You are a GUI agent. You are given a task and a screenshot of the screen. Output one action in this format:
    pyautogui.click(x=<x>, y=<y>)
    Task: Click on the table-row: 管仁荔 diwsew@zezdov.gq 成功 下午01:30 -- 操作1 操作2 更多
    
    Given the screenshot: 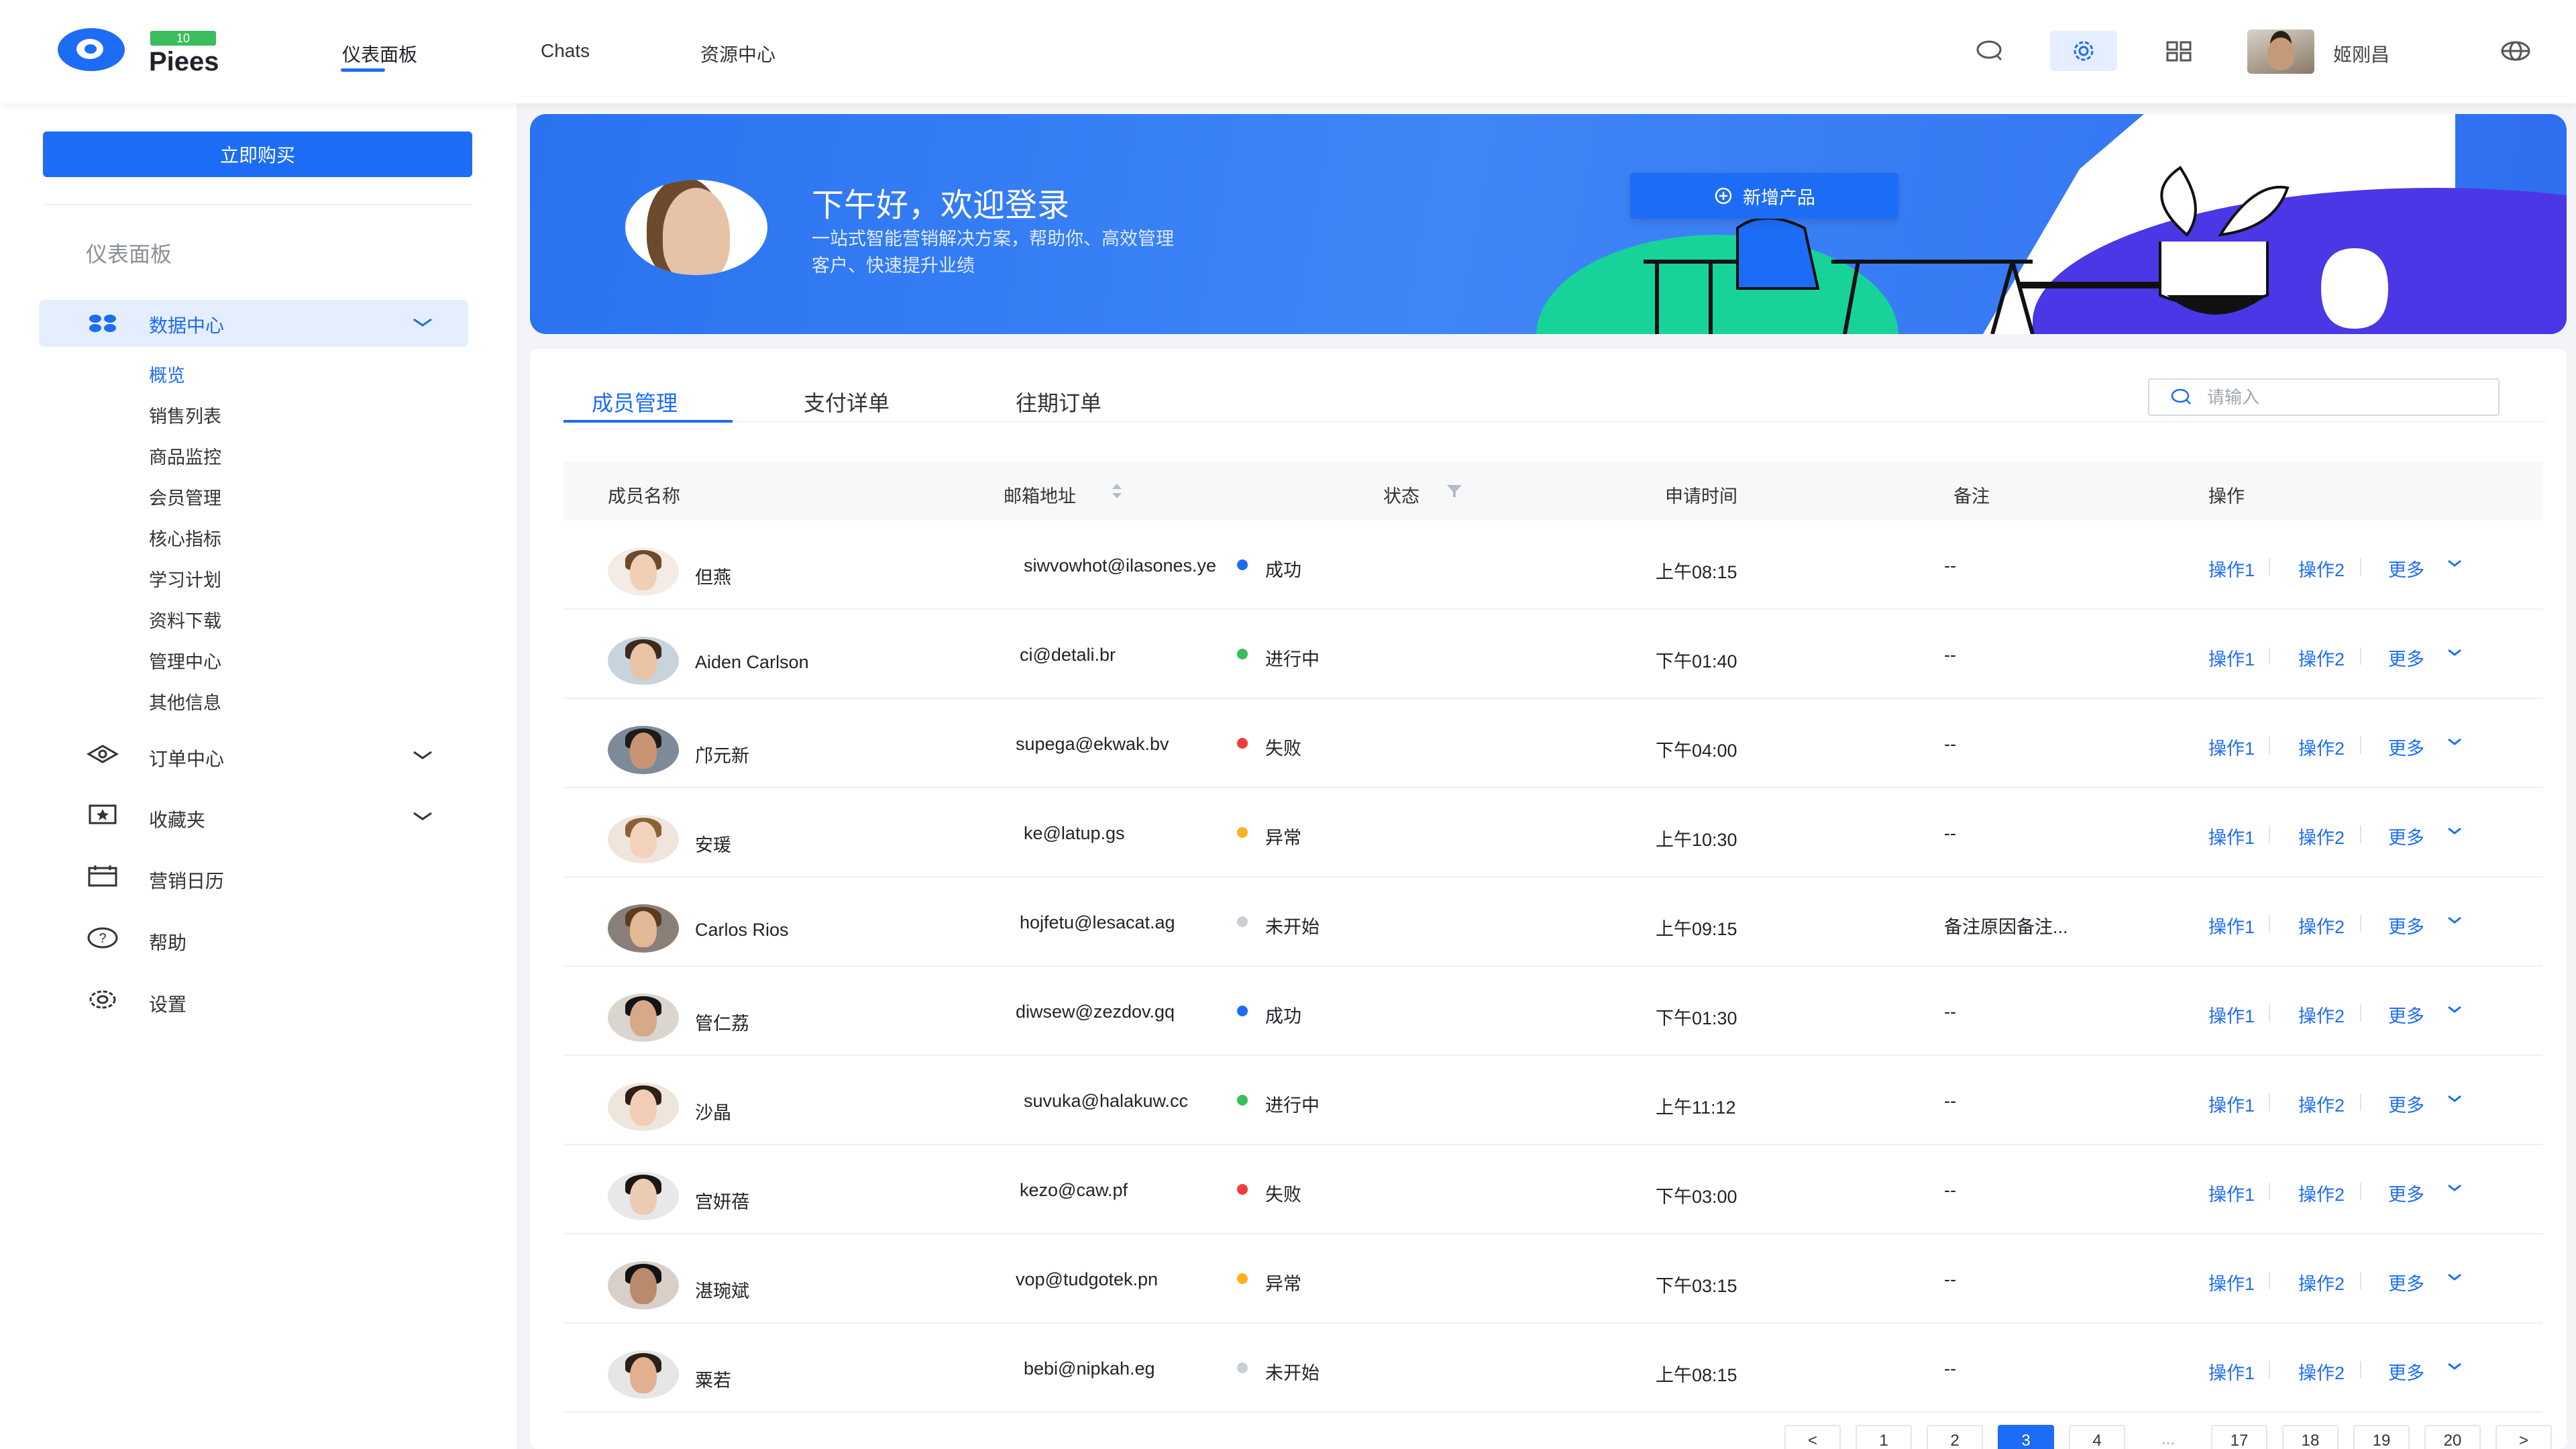 What is the action you would take?
    pyautogui.click(x=1553, y=1011)
    